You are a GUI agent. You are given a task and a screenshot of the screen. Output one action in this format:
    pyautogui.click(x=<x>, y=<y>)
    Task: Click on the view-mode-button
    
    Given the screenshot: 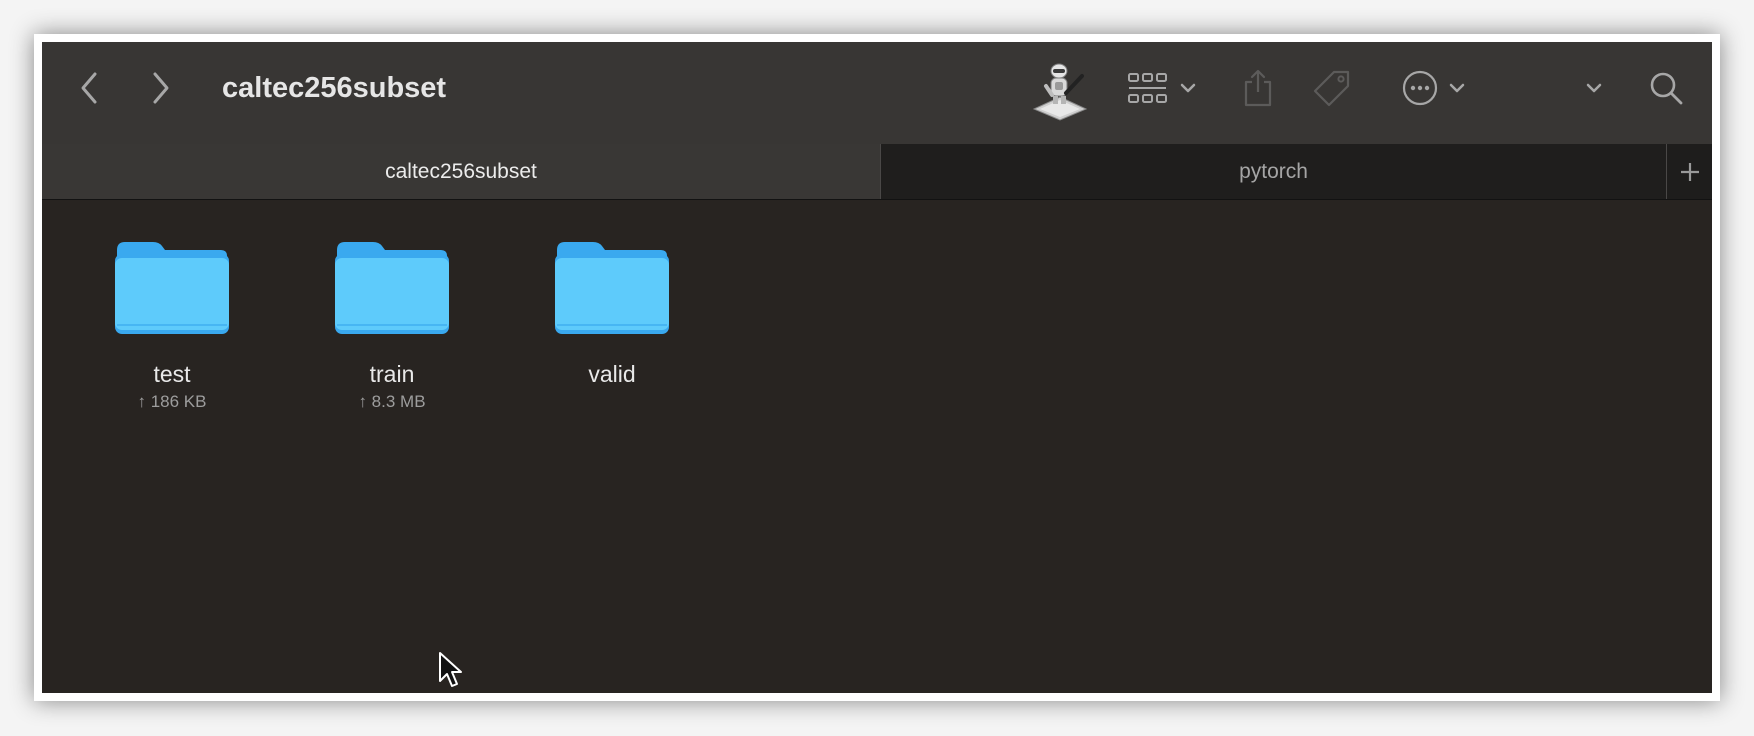 What is the action you would take?
    pyautogui.click(x=1162, y=88)
    